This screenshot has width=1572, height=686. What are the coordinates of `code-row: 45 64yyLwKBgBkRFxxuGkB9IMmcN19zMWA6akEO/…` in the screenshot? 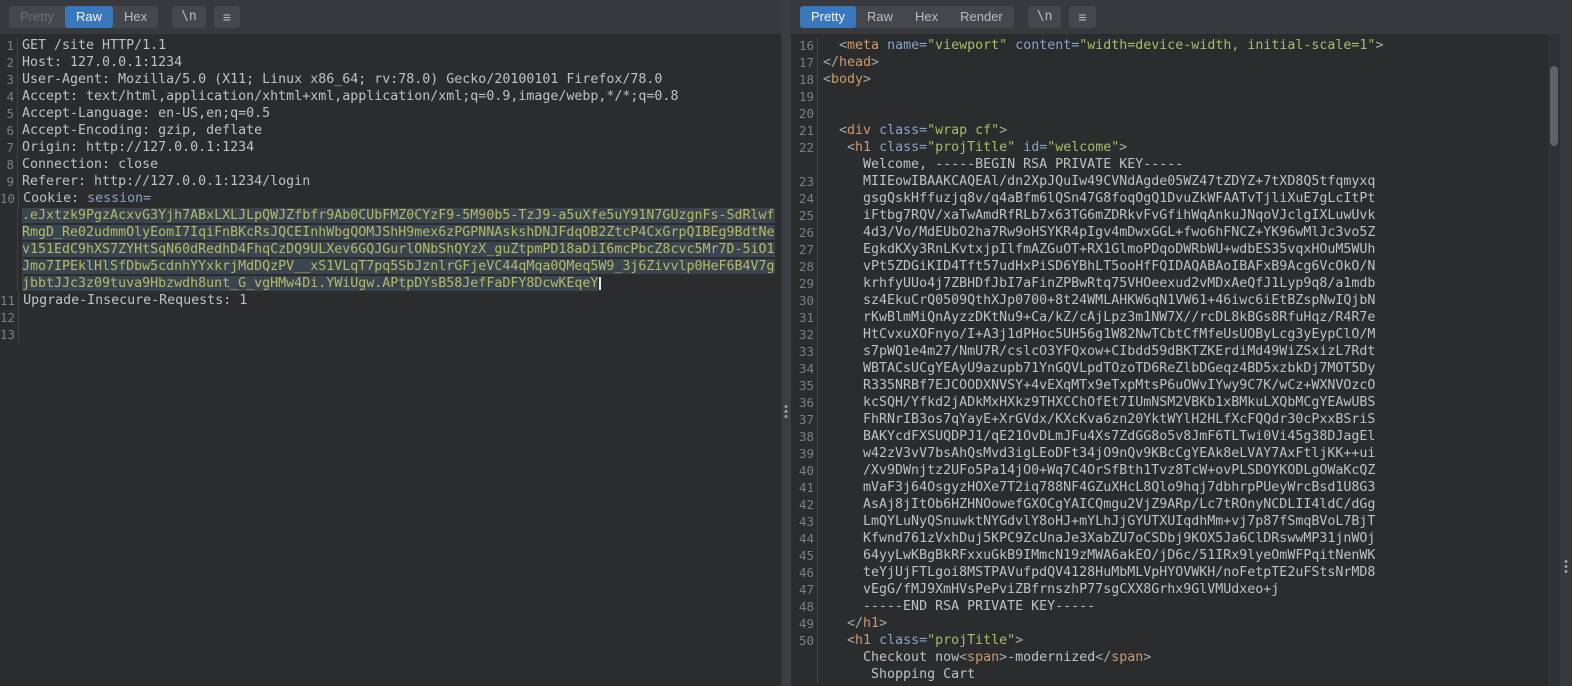 It's located at (1169, 555).